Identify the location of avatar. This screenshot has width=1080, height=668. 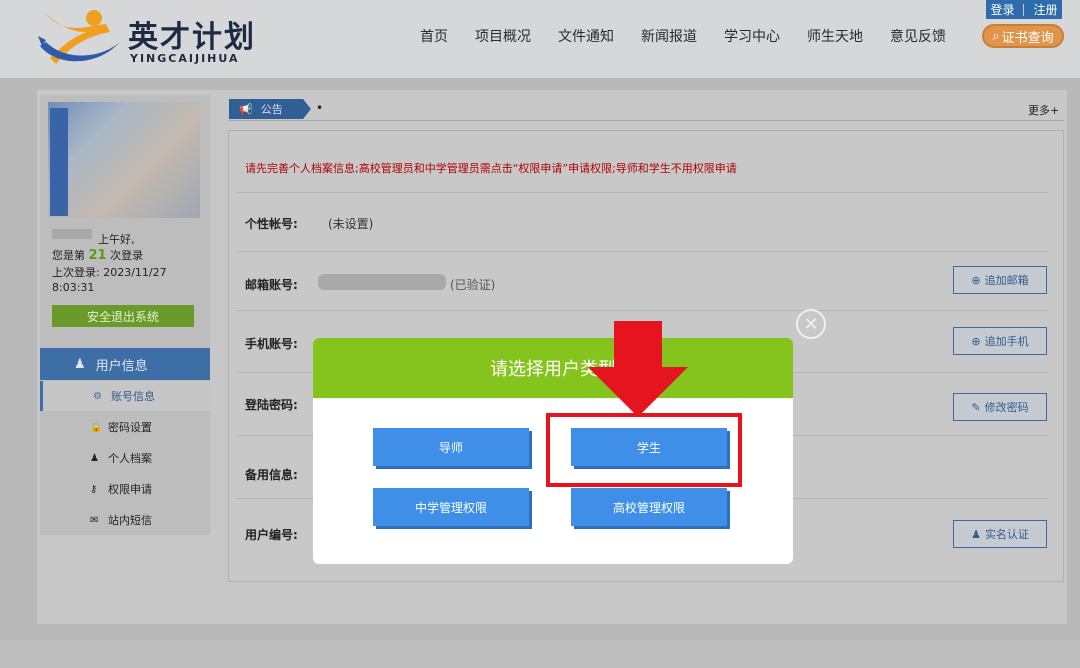
(124, 160).